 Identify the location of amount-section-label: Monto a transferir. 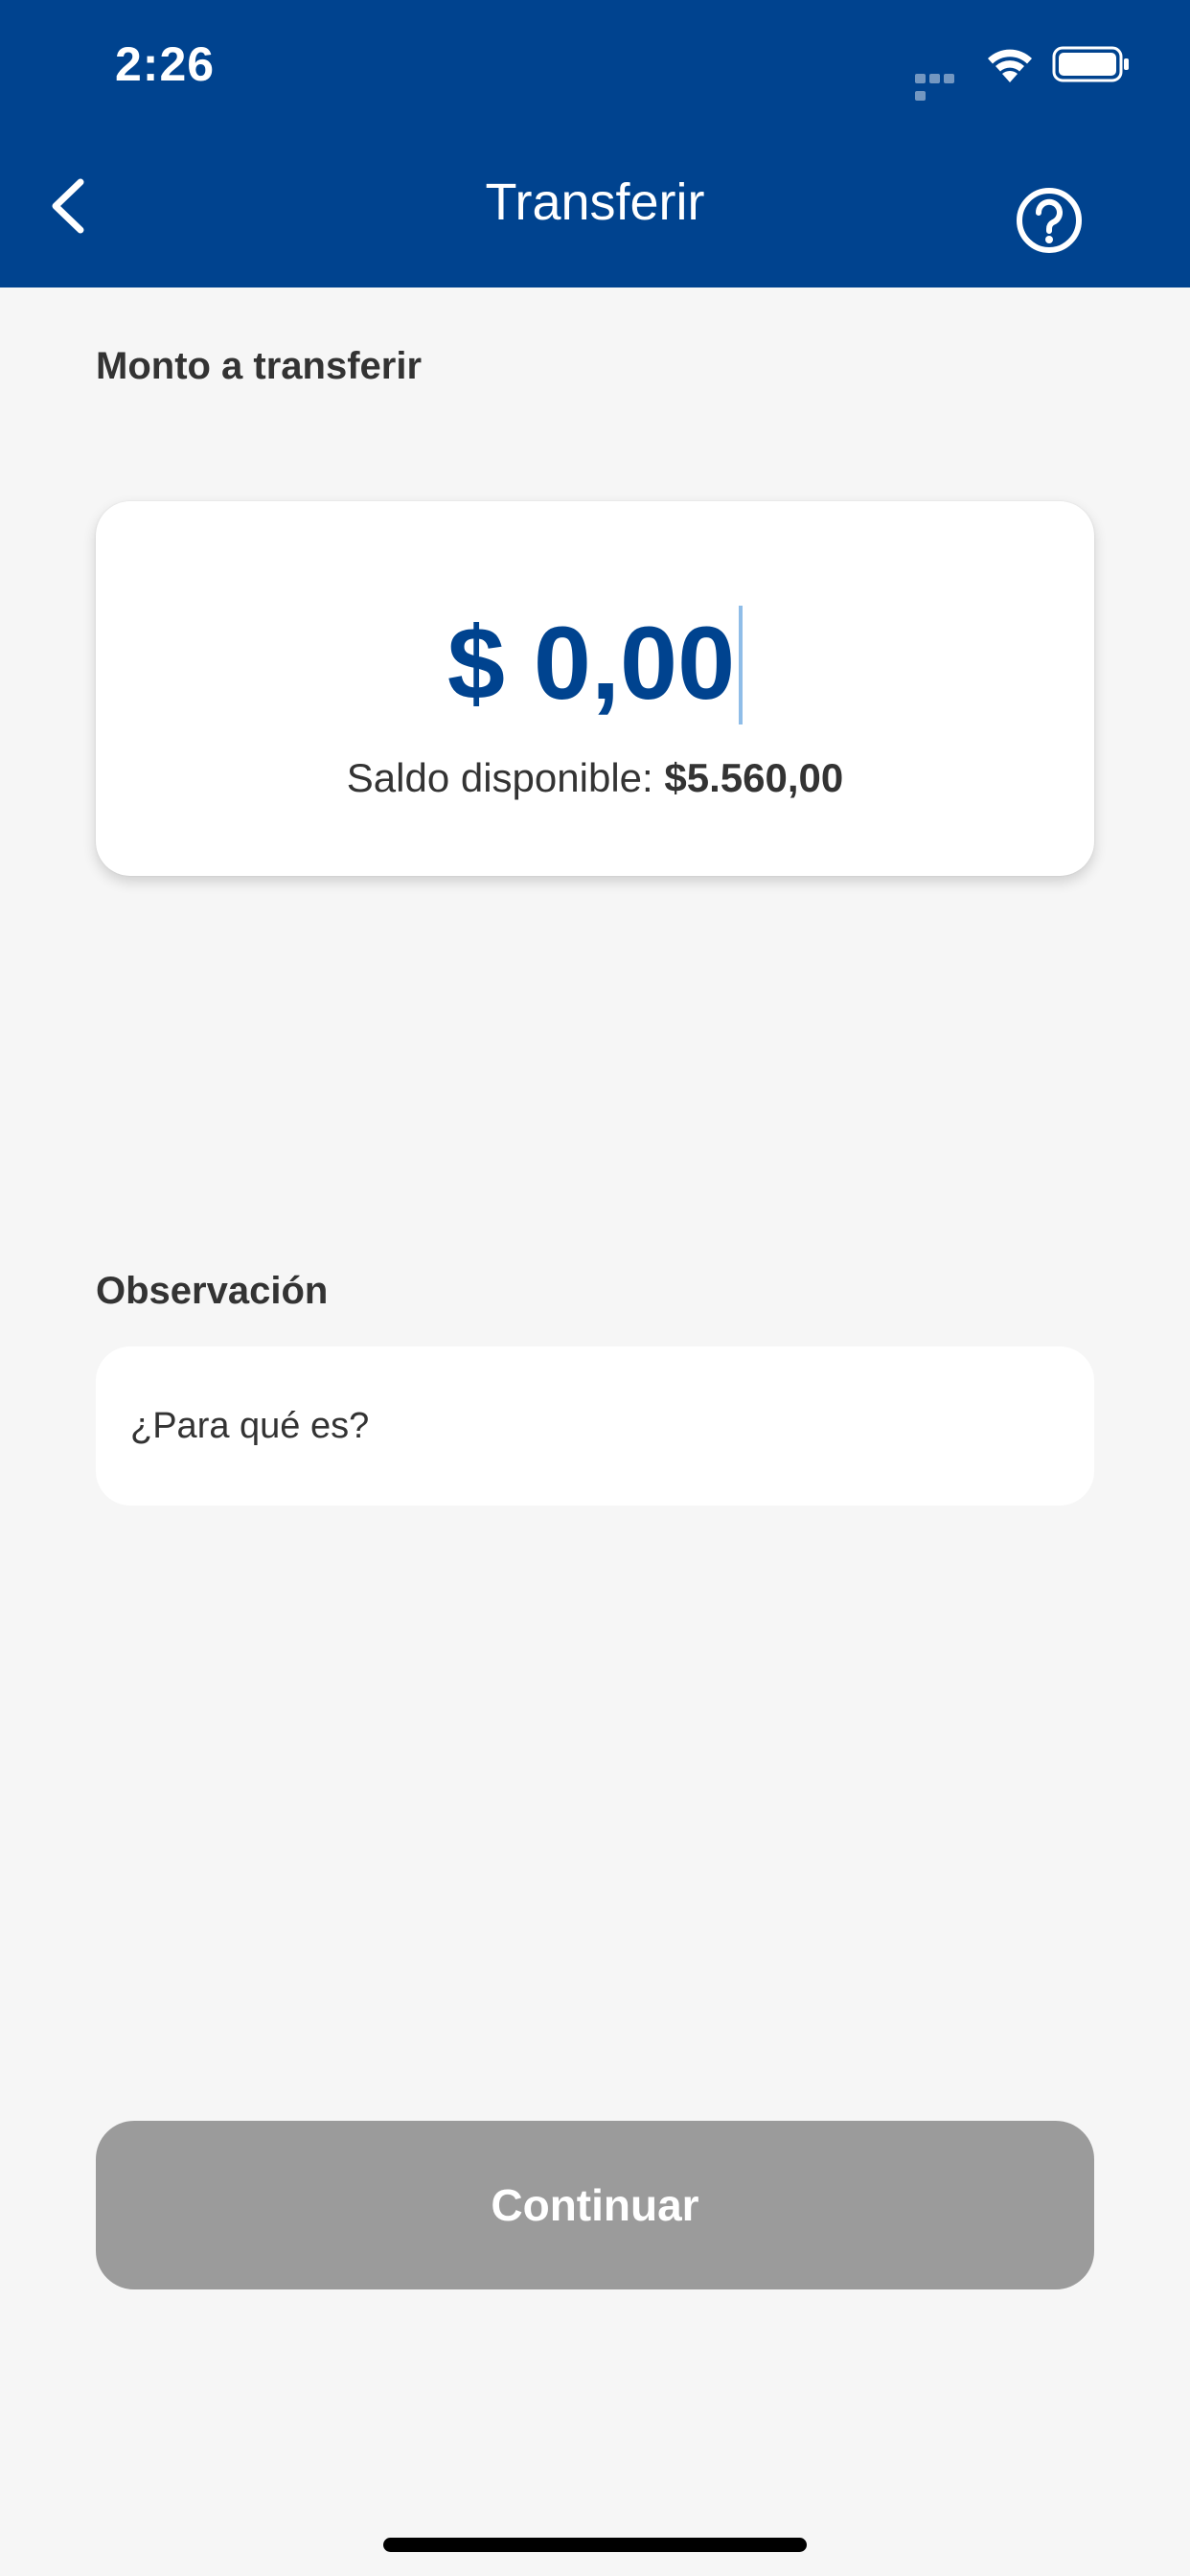
(259, 366).